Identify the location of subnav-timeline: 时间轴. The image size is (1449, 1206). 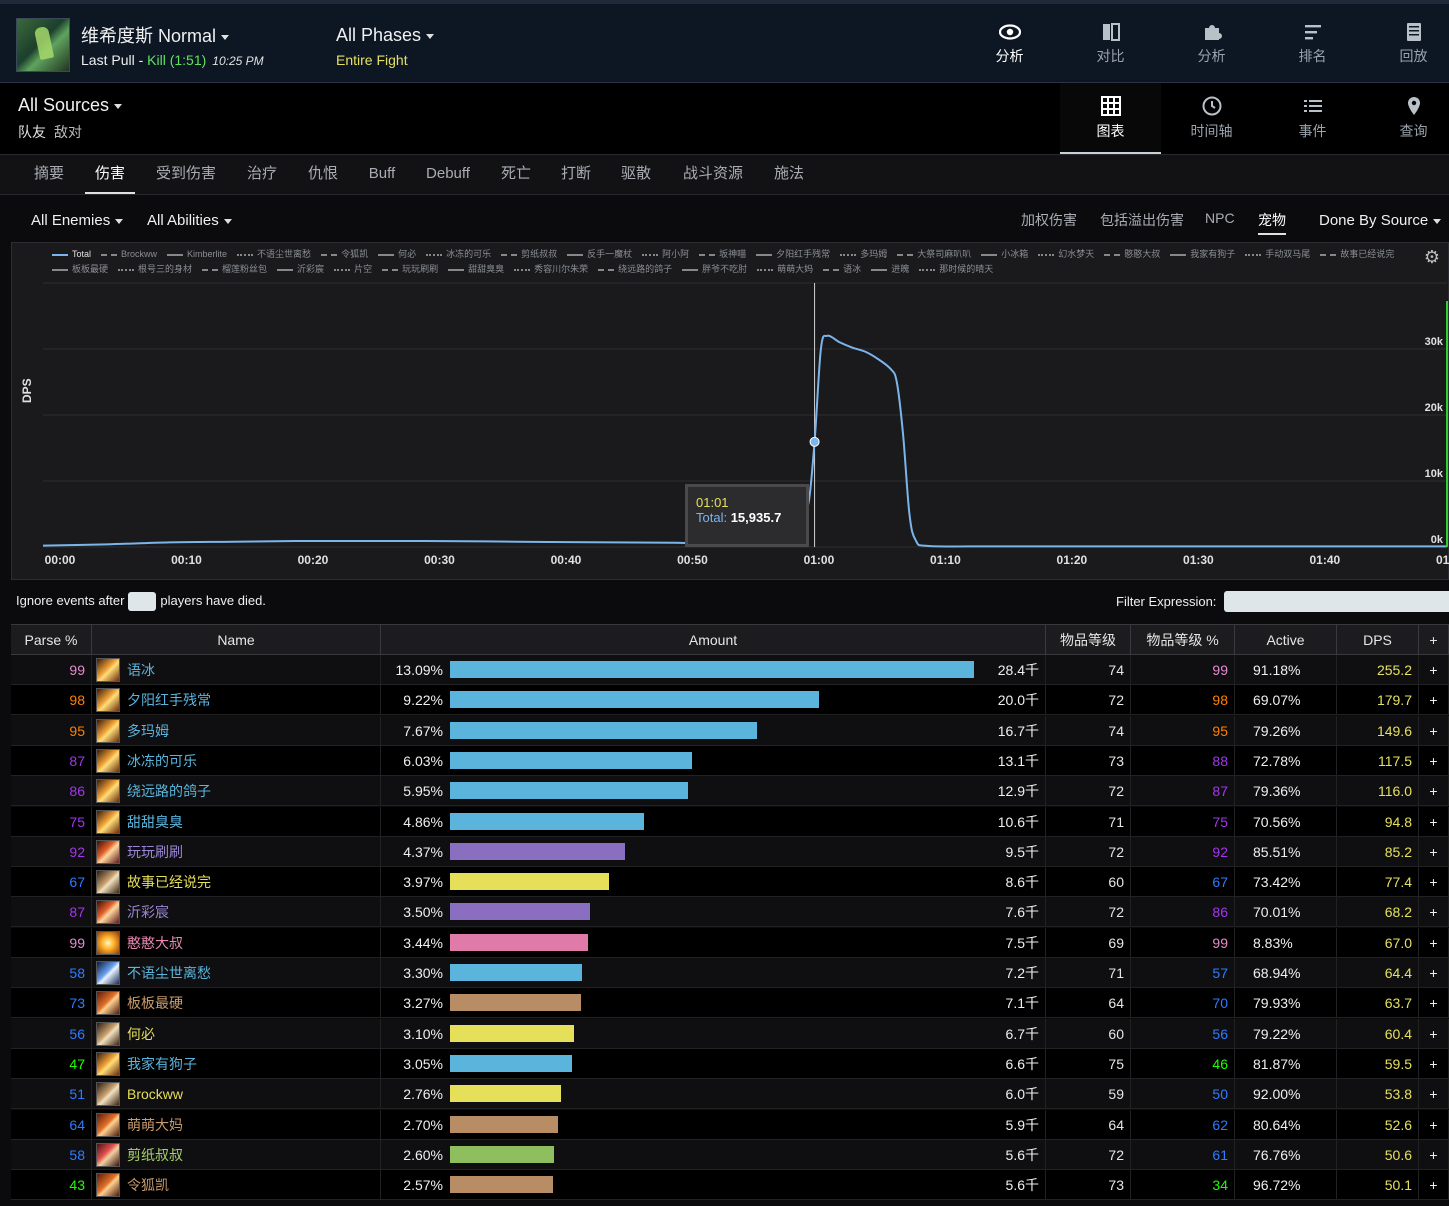
(1211, 118).